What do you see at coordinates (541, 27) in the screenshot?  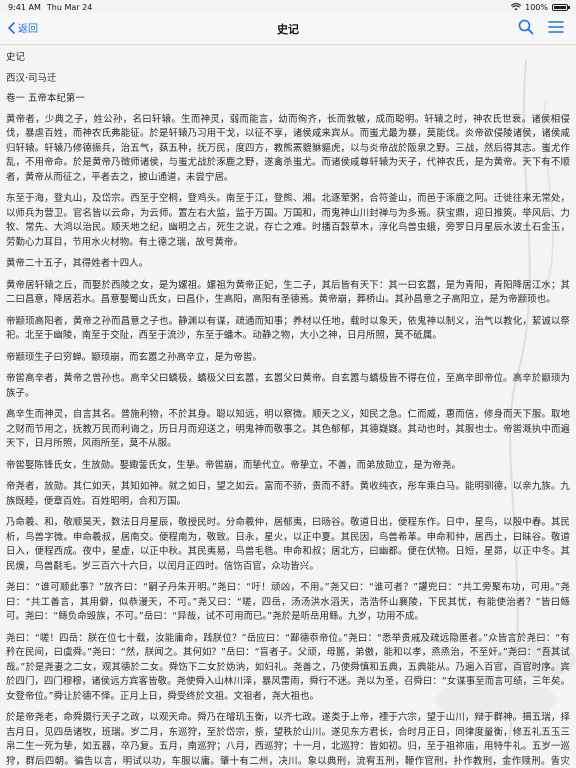 I see `nav-actions` at bounding box center [541, 27].